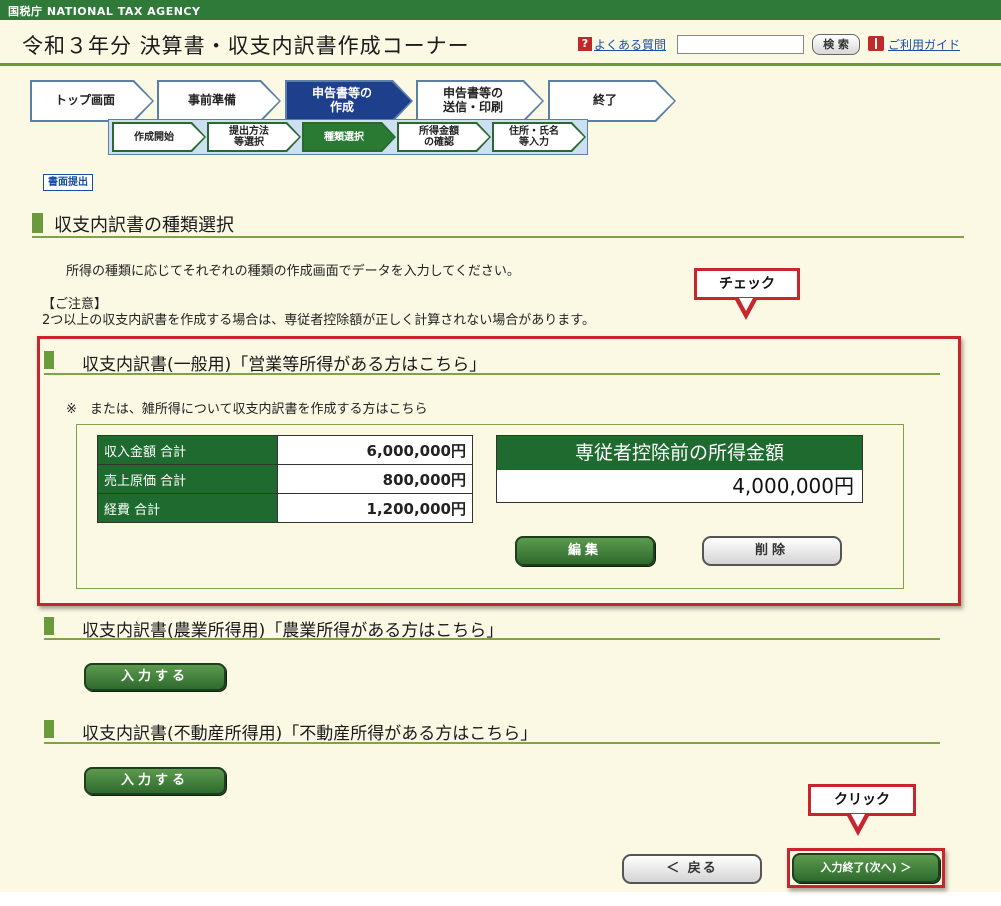 The width and height of the screenshot is (1001, 906). Describe the element at coordinates (84, 100) in the screenshot. I see `step-label: トップ画面` at that location.